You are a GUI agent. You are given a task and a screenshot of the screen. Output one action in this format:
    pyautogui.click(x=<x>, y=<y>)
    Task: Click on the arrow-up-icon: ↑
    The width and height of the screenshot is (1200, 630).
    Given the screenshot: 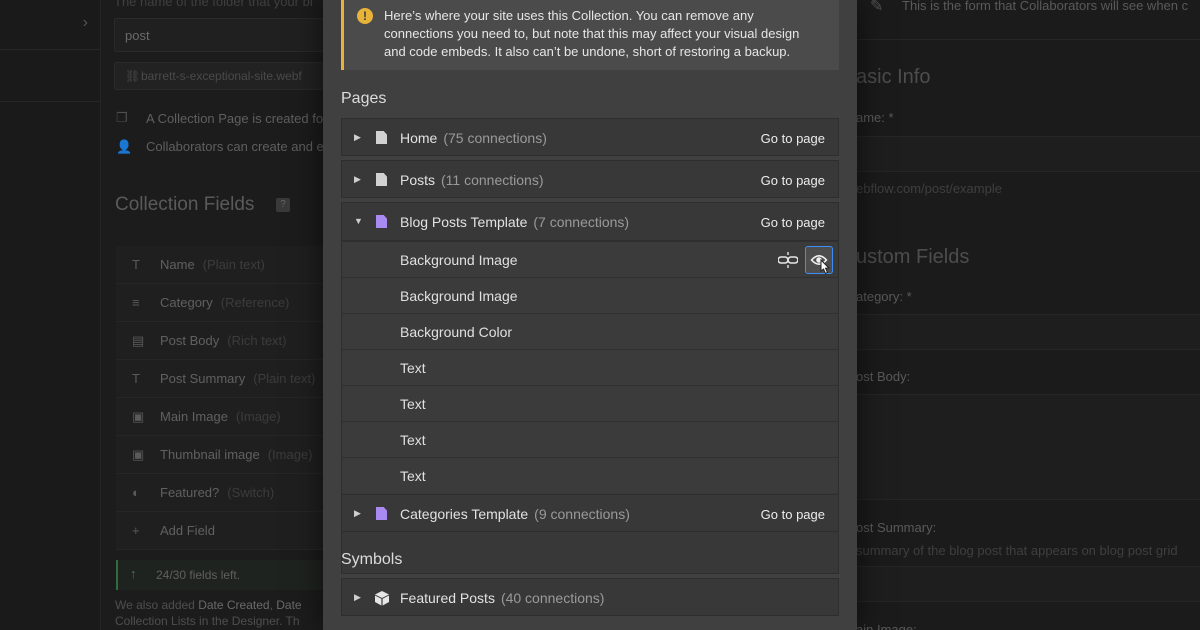 What is the action you would take?
    pyautogui.click(x=133, y=573)
    